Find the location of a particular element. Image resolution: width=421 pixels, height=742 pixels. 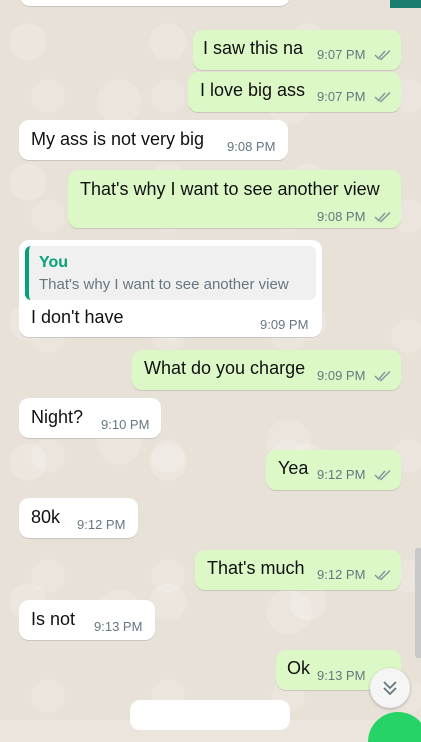

outgoing-message: Yea 9:12 PM is located at coordinates (333, 470).